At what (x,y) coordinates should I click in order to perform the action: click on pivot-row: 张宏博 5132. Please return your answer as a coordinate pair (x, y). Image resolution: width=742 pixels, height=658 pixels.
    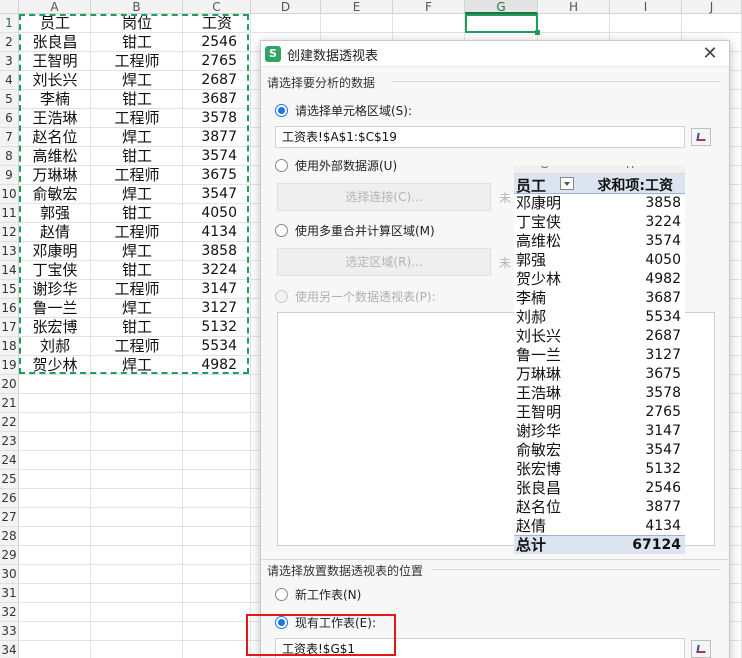
    Looking at the image, I should click on (599, 469).